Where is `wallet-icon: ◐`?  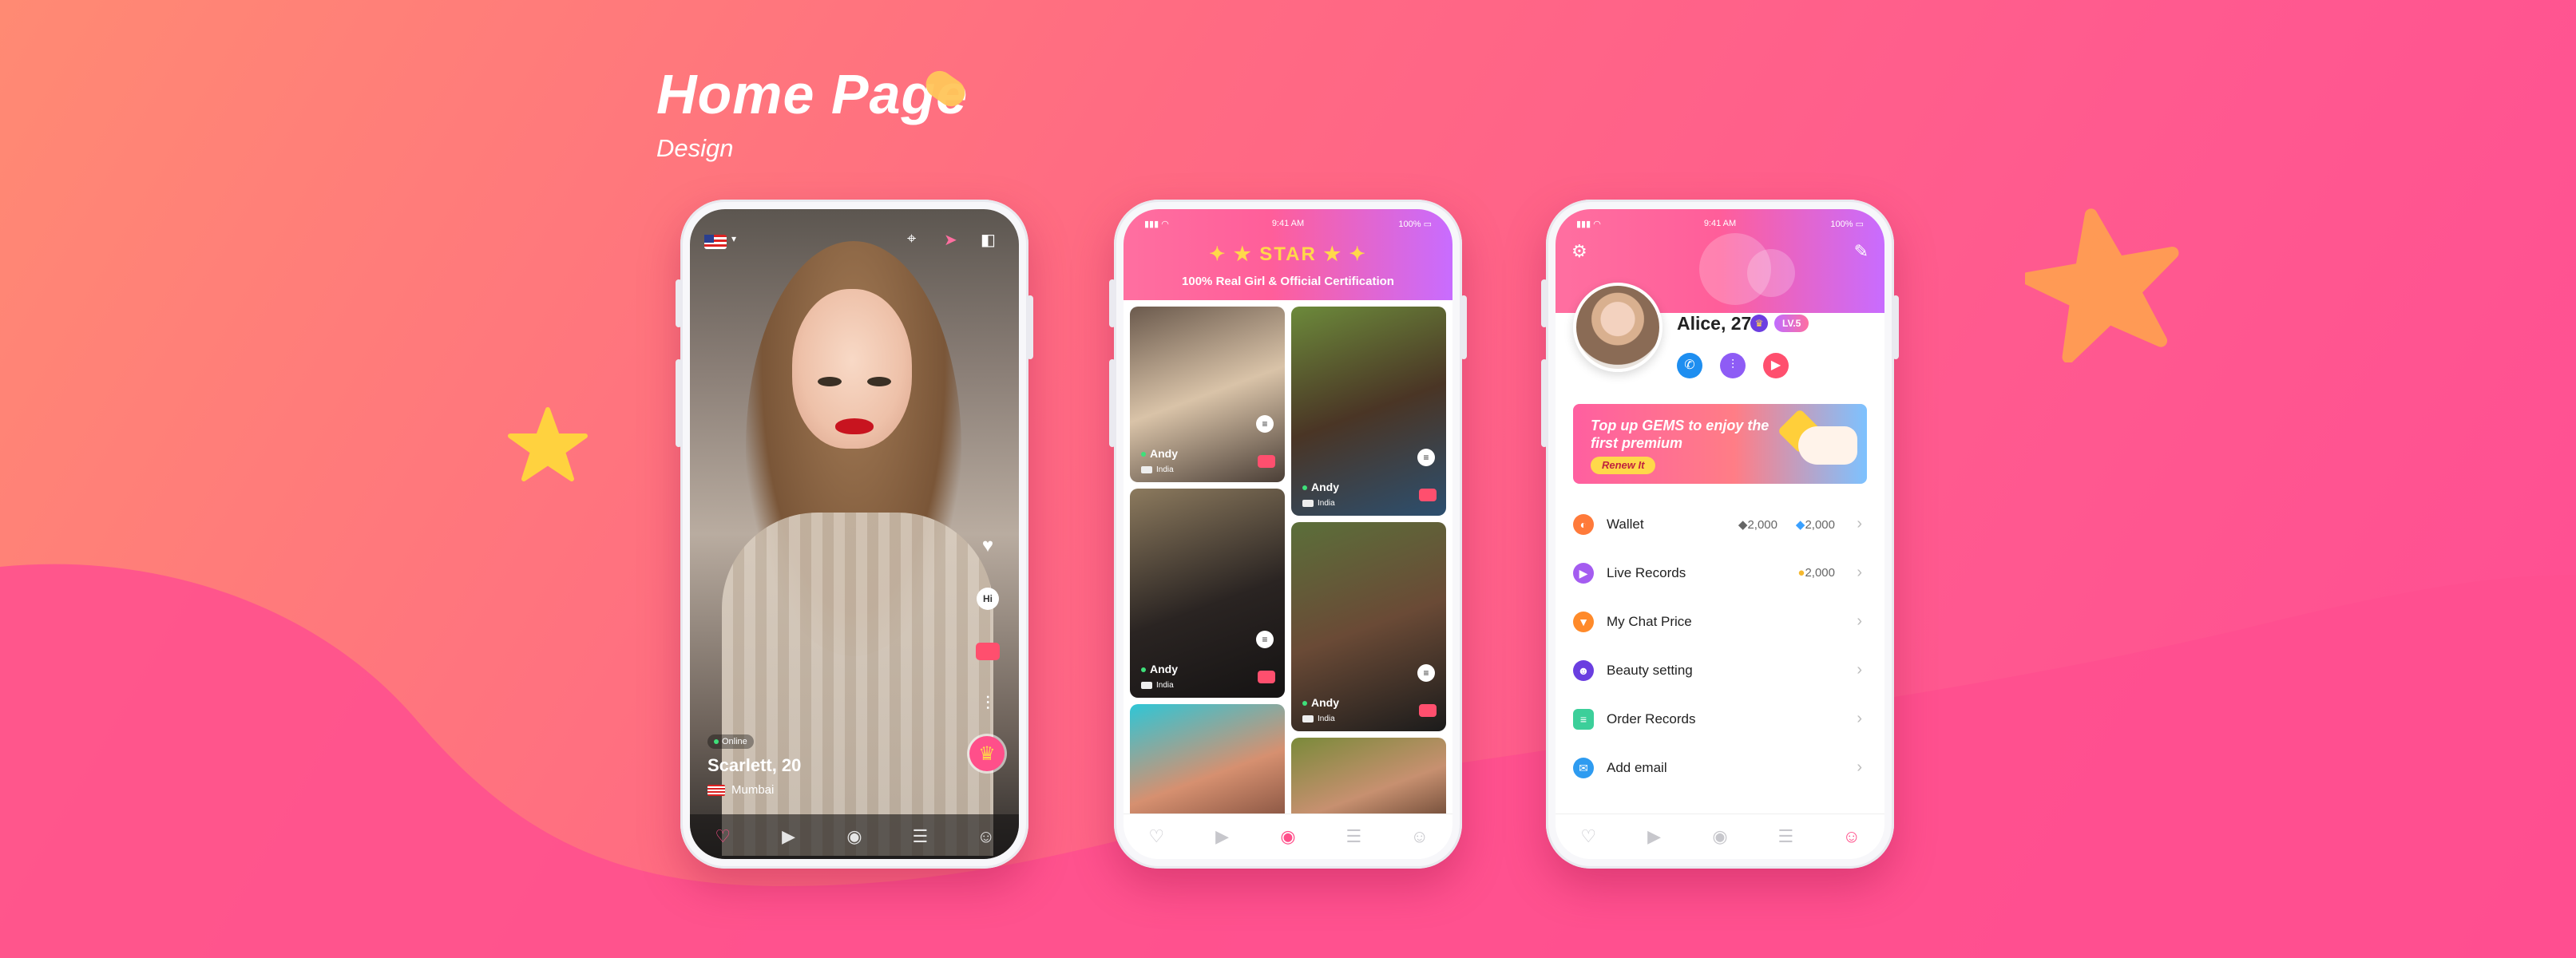 wallet-icon: ◐ is located at coordinates (1583, 524).